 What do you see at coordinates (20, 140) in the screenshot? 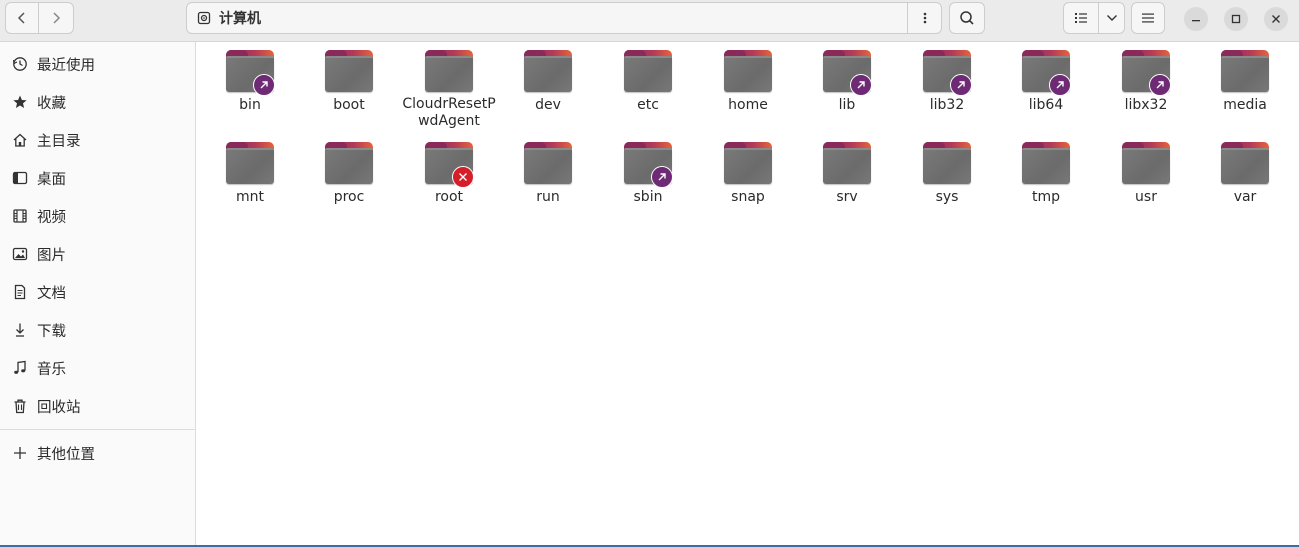
I see `home-icon` at bounding box center [20, 140].